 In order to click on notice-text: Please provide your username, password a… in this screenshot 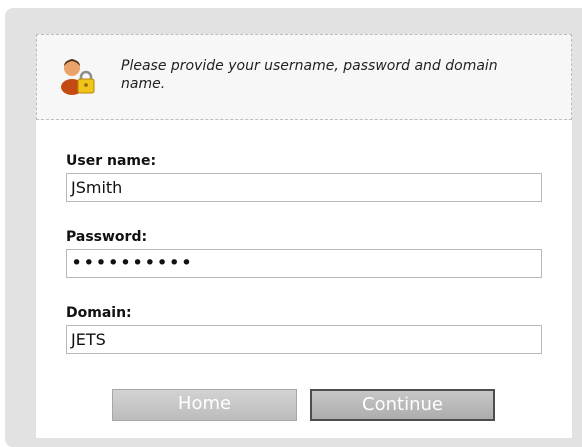, I will do `click(309, 75)`.